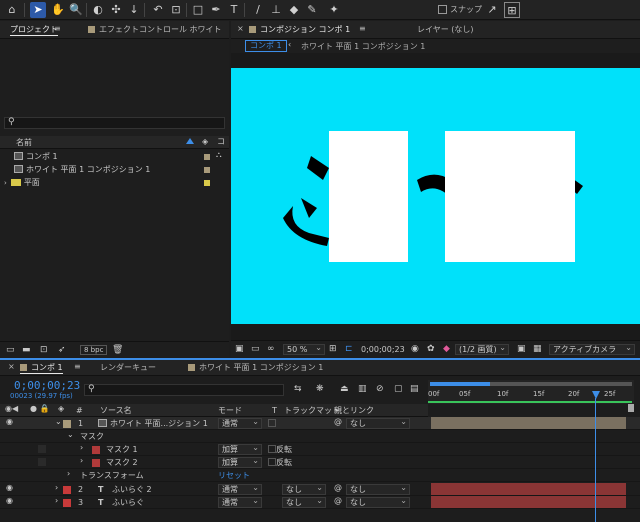  I want to click on roto-icon: ✎, so click(312, 10).